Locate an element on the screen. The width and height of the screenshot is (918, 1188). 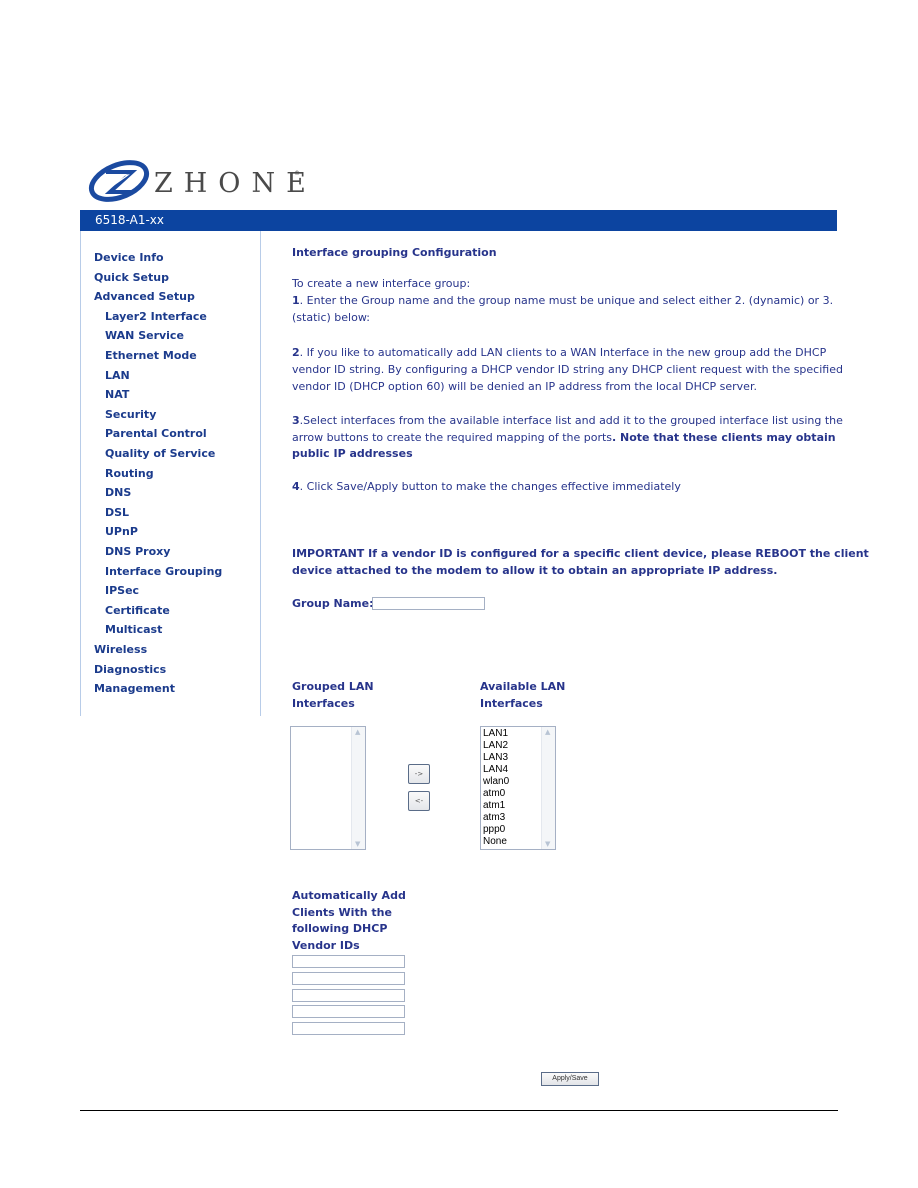
available-scrollbar: ▲ ▼ is located at coordinates (548, 788).